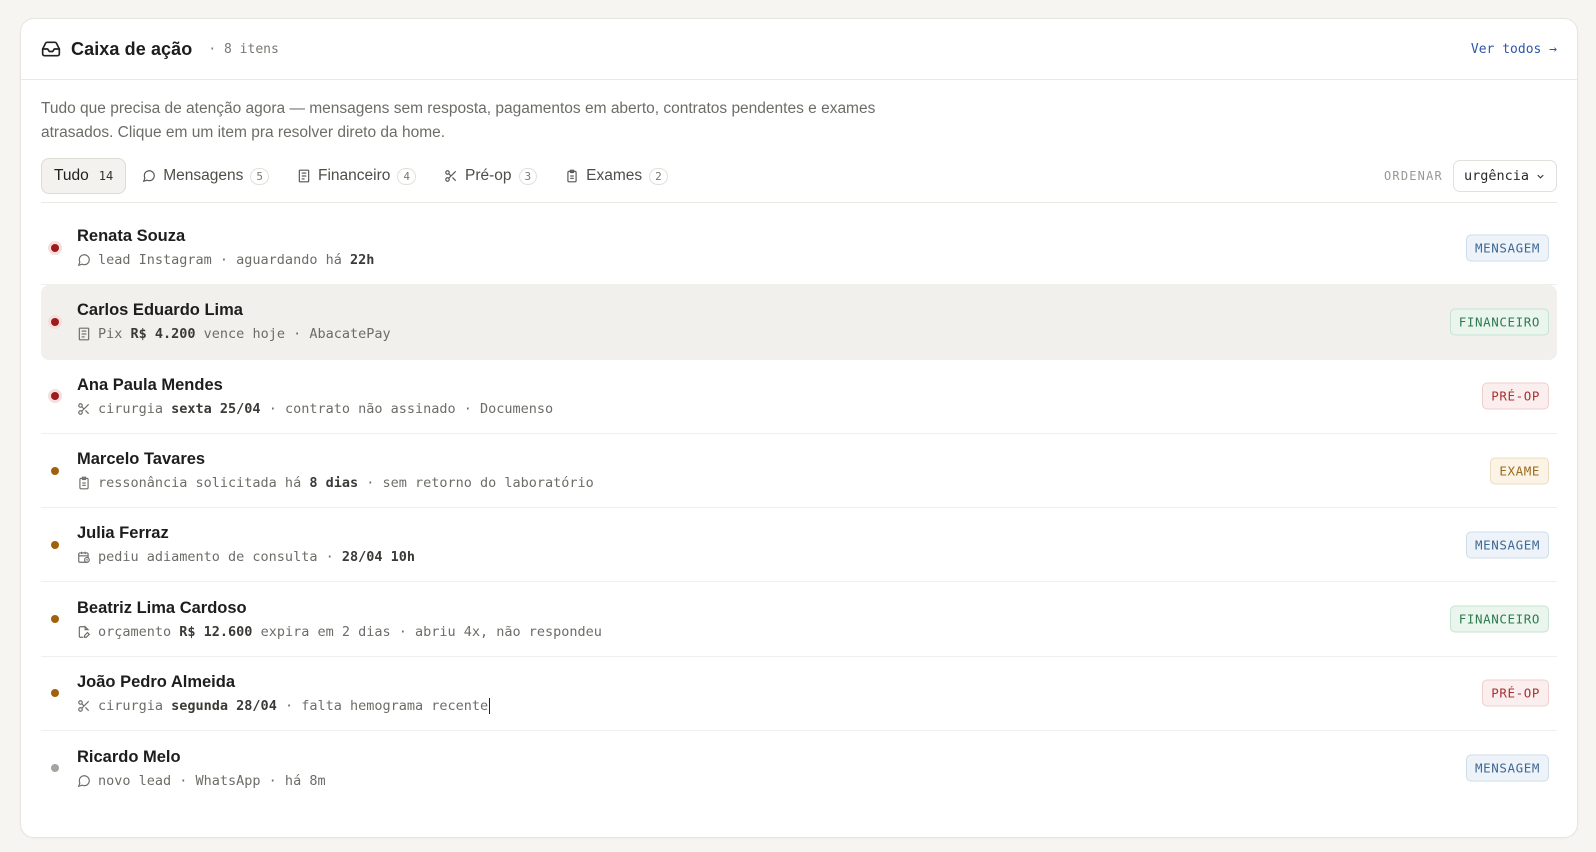 Image resolution: width=1596 pixels, height=852 pixels. I want to click on meta-text: ressonância solicitada há, so click(204, 483).